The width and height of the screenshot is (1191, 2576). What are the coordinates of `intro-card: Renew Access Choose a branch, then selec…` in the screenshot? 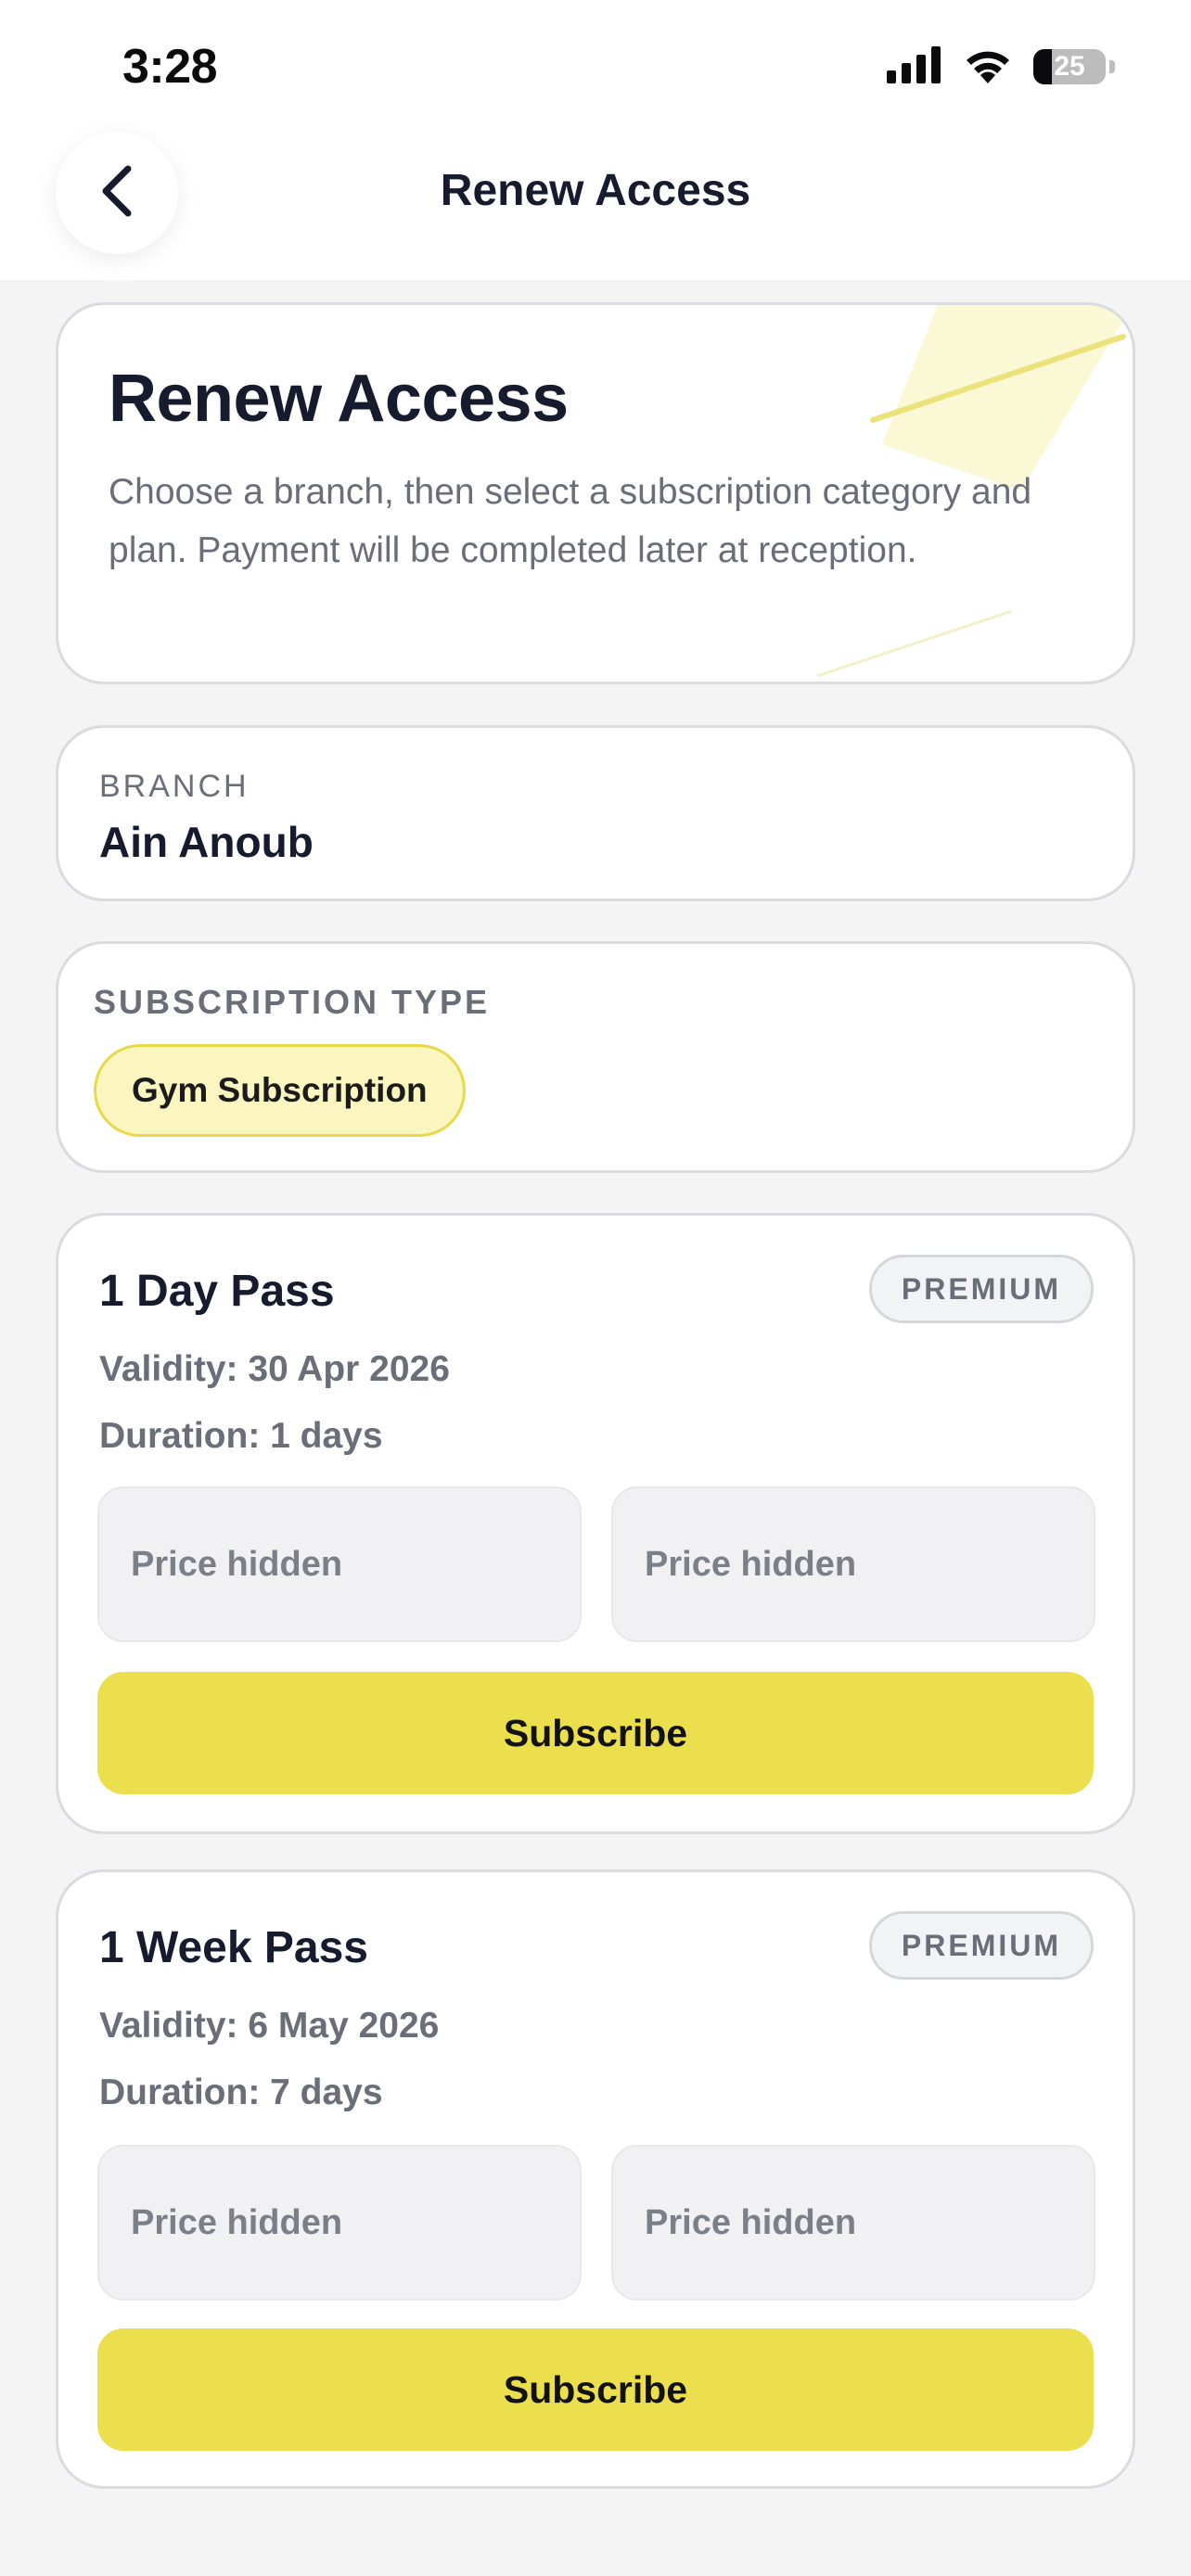 It's located at (595, 493).